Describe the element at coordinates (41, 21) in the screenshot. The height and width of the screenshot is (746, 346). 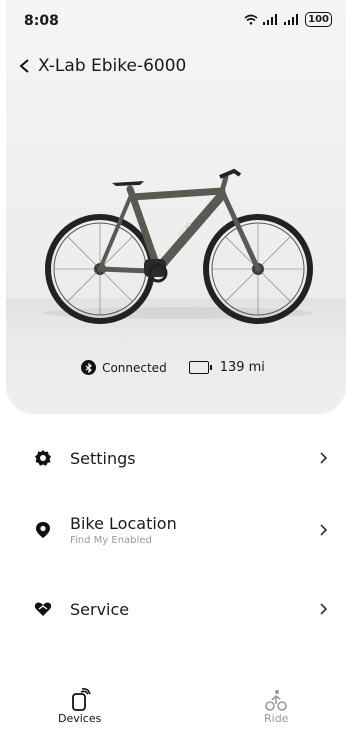
I see `status-time: 8:08` at that location.